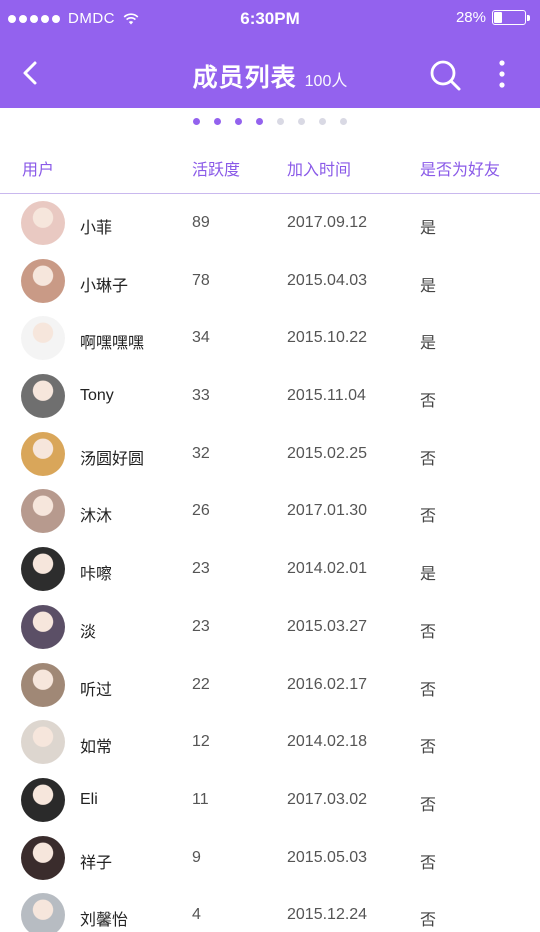  Describe the element at coordinates (470, 17) in the screenshot. I see `battery-percent: 28%` at that location.